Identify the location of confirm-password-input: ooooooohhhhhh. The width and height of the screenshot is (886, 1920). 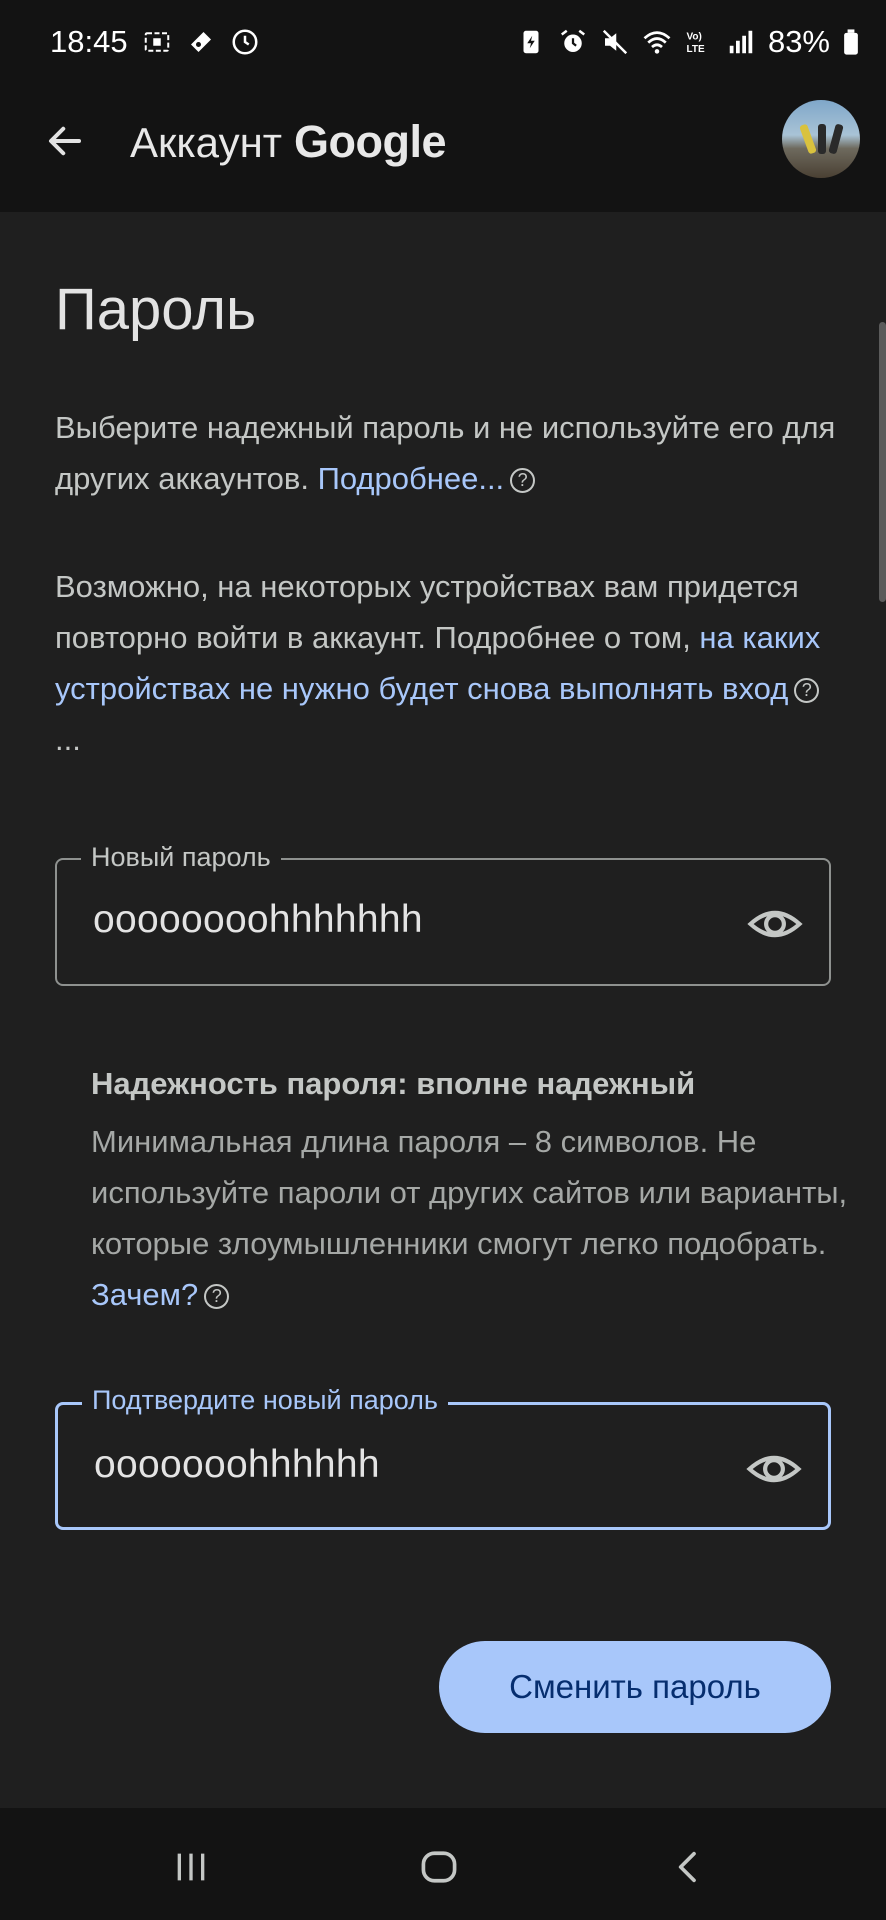
(237, 1465).